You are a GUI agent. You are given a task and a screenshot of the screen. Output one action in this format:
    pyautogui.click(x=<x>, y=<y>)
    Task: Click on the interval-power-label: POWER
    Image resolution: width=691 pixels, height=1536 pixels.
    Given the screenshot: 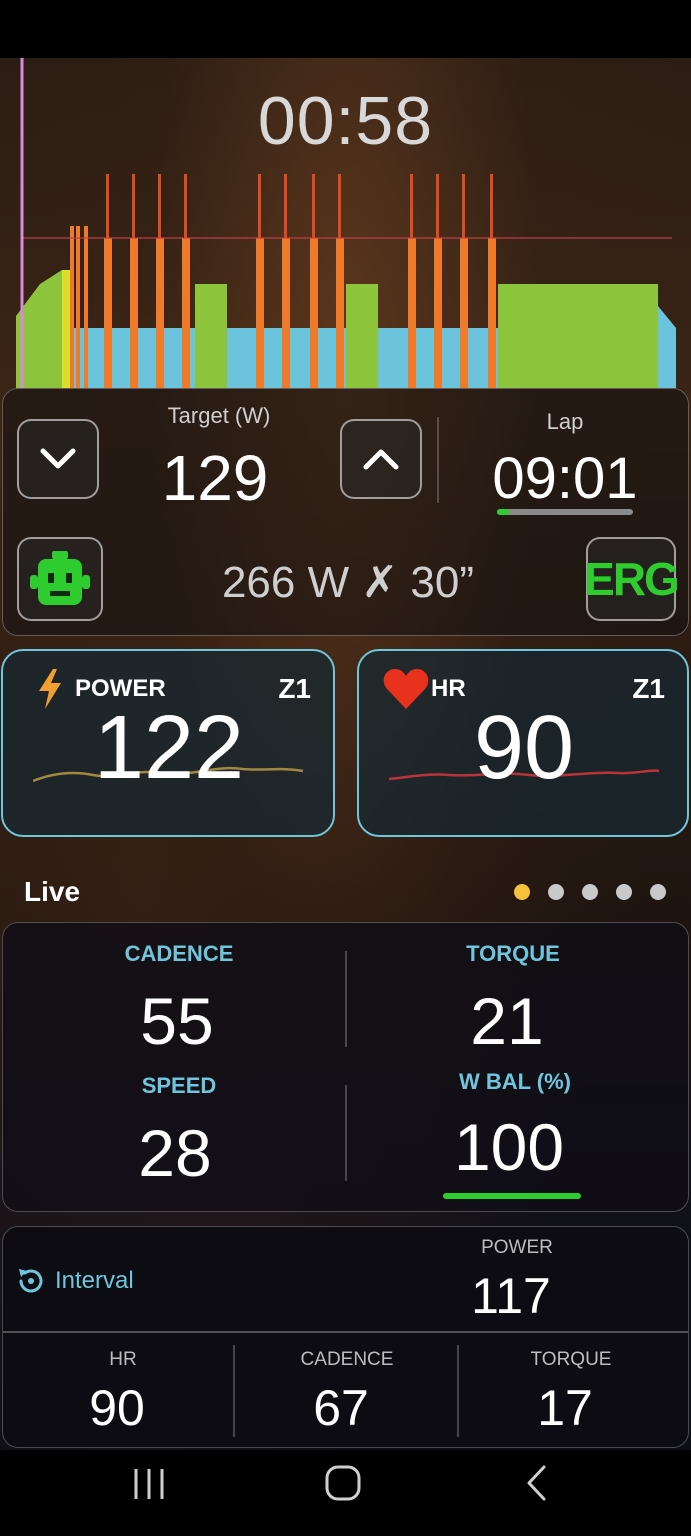 What is the action you would take?
    pyautogui.click(x=517, y=1247)
    